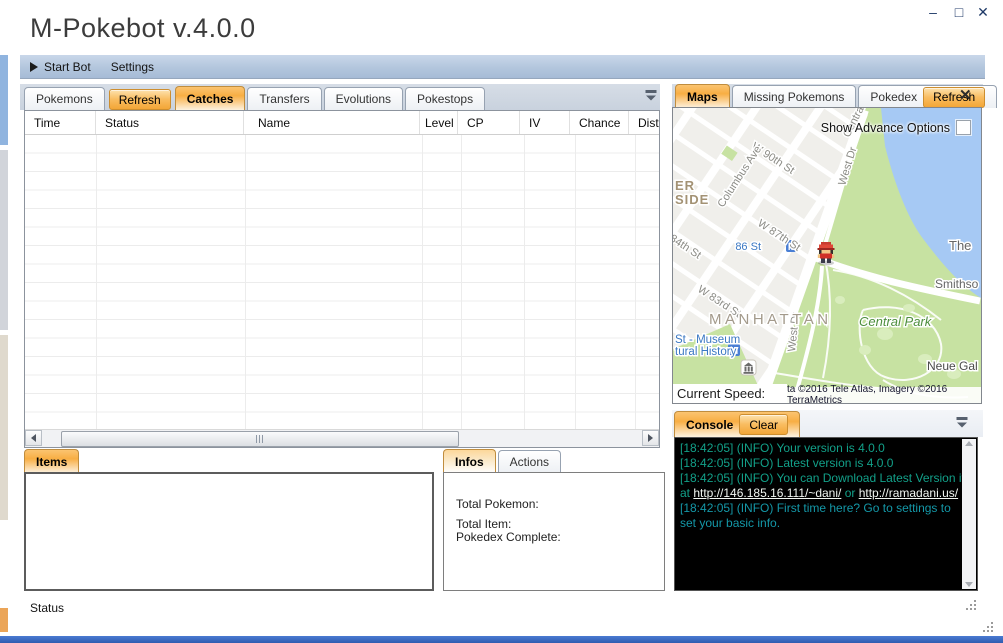 This screenshot has height=643, width=1003. Describe the element at coordinates (983, 12) in the screenshot. I see `close-button: ✕` at that location.